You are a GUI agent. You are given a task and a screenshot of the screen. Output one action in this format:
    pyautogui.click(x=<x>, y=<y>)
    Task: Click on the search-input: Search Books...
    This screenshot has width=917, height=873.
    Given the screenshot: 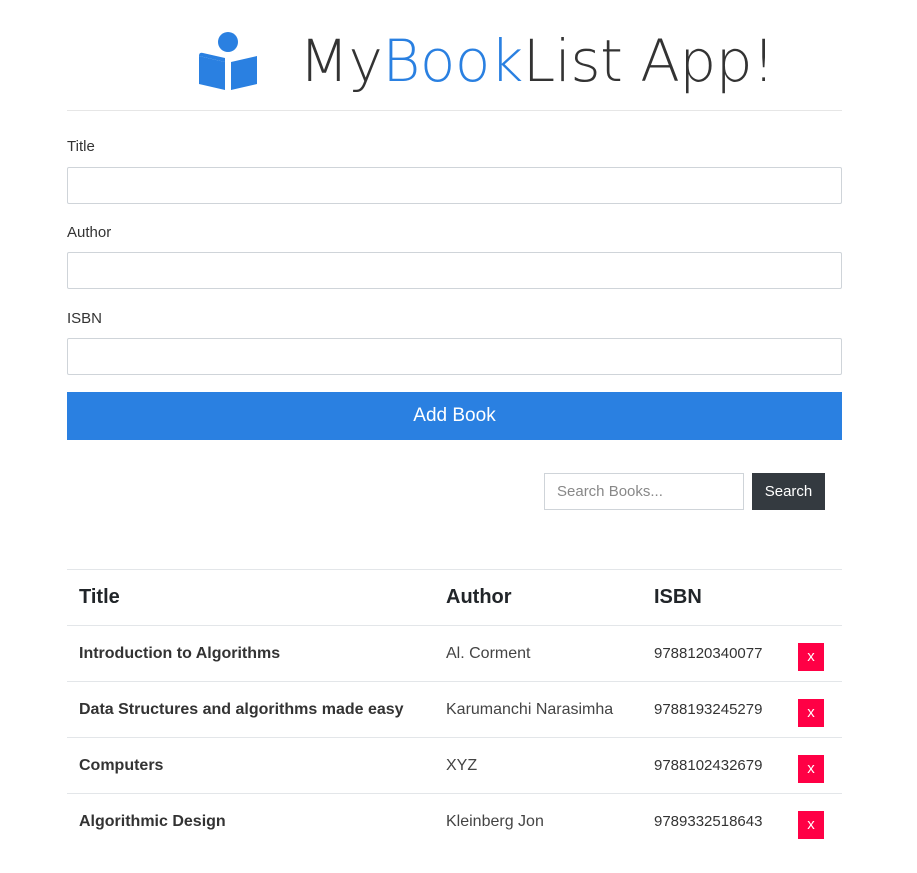 What is the action you would take?
    pyautogui.click(x=644, y=491)
    